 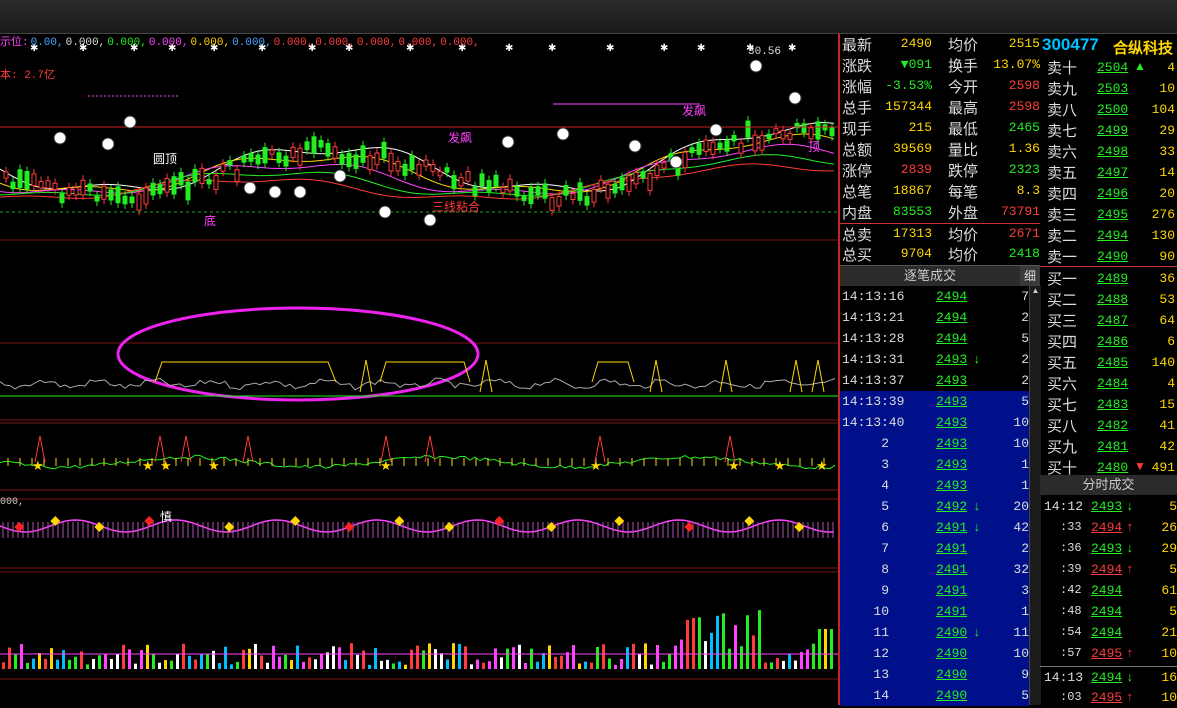 I want to click on ask-level: 卖一 2490 90, so click(x=1108, y=256).